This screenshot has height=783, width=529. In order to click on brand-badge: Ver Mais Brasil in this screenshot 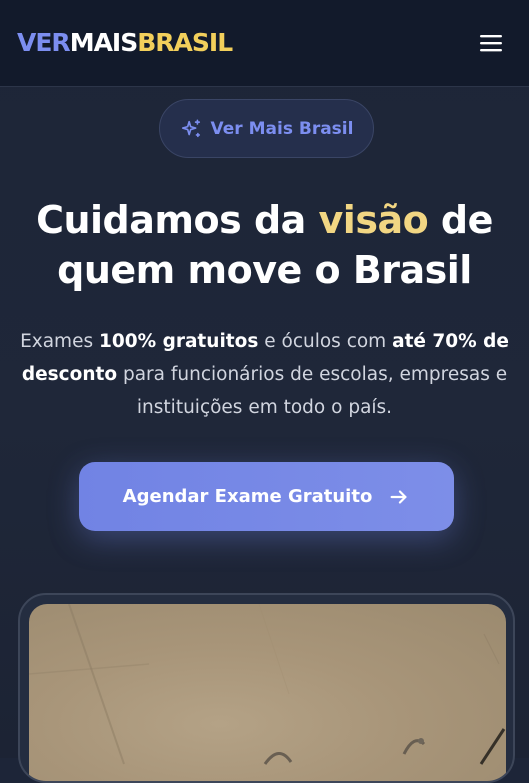, I will do `click(266, 128)`.